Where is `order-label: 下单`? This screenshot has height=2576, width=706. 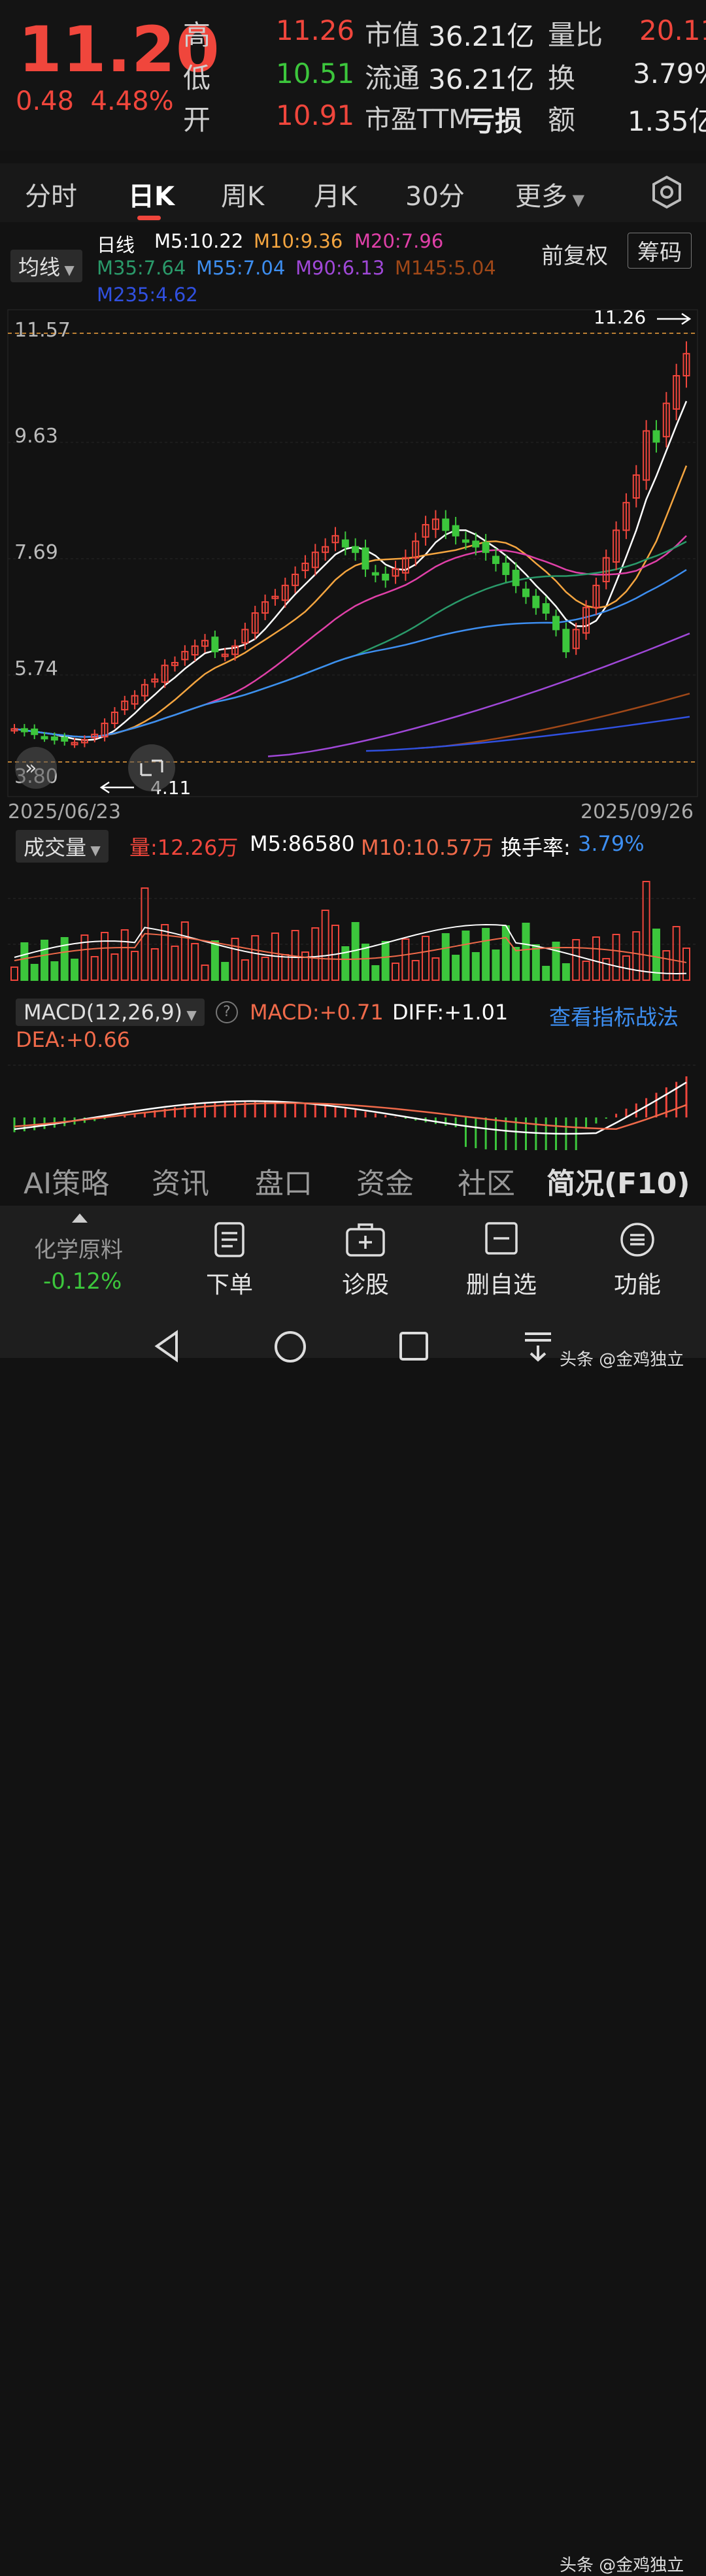 order-label: 下单 is located at coordinates (229, 1285).